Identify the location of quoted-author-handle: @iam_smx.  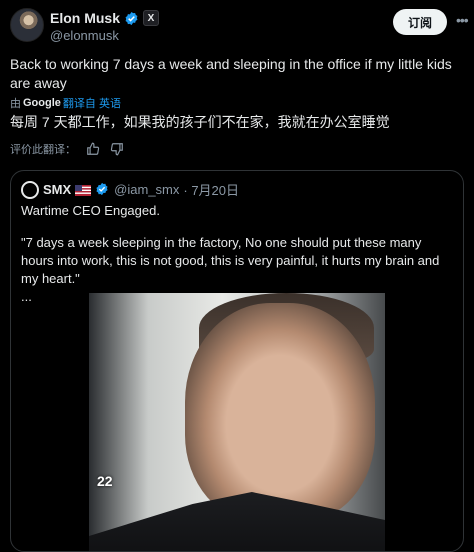
(146, 189).